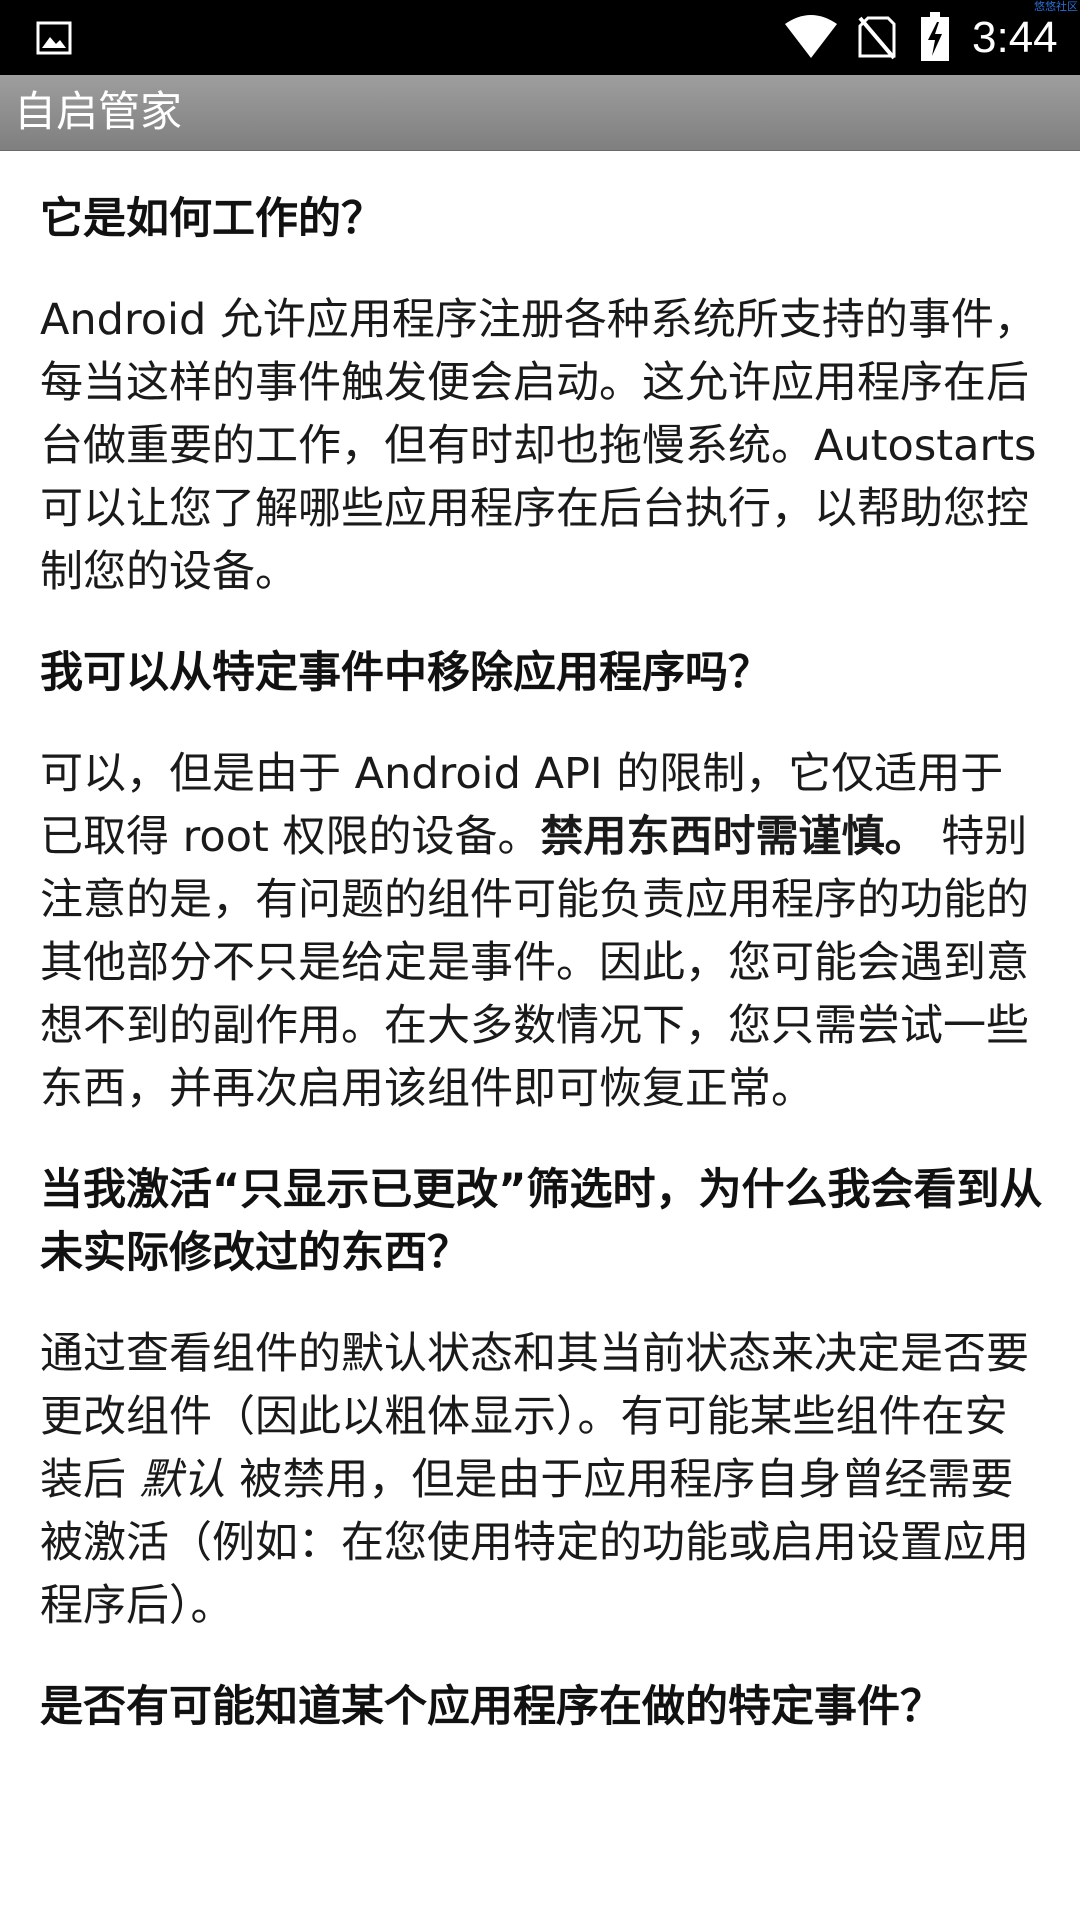 The image size is (1080, 1920). Describe the element at coordinates (811, 36) in the screenshot. I see `wifi-icon` at that location.